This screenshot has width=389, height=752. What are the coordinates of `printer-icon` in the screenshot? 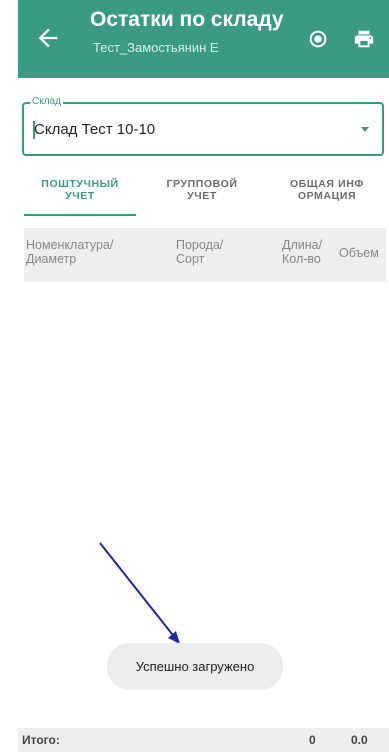 It's located at (364, 39).